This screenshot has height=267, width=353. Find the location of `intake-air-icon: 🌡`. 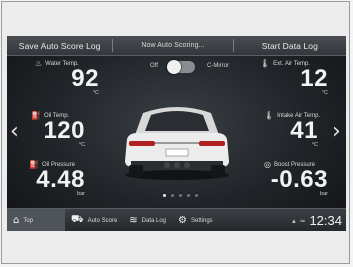

intake-air-icon: 🌡 is located at coordinates (269, 115).